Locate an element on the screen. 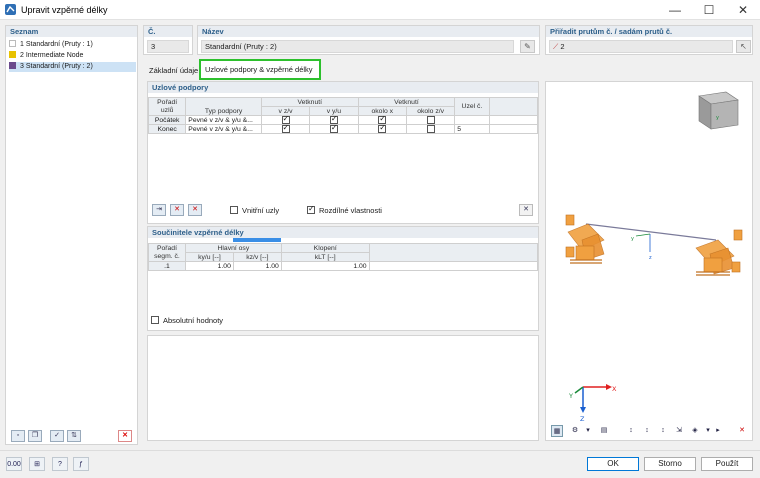 The image size is (760, 478). svg-text: z is located at coordinates (650, 258).